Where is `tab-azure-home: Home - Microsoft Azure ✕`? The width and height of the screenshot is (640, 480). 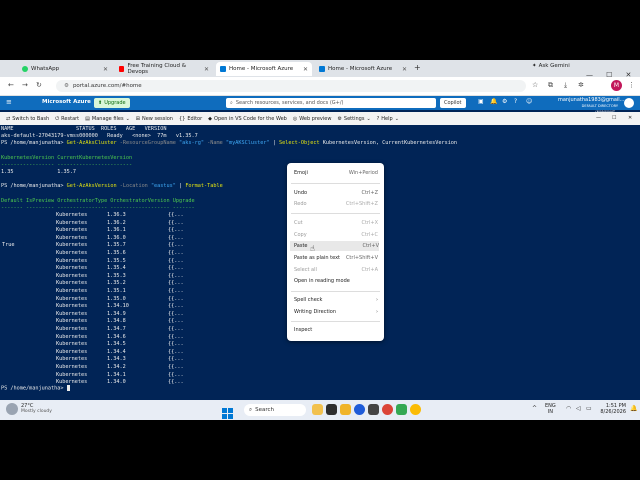 tab-azure-home: Home - Microsoft Azure ✕ is located at coordinates (363, 69).